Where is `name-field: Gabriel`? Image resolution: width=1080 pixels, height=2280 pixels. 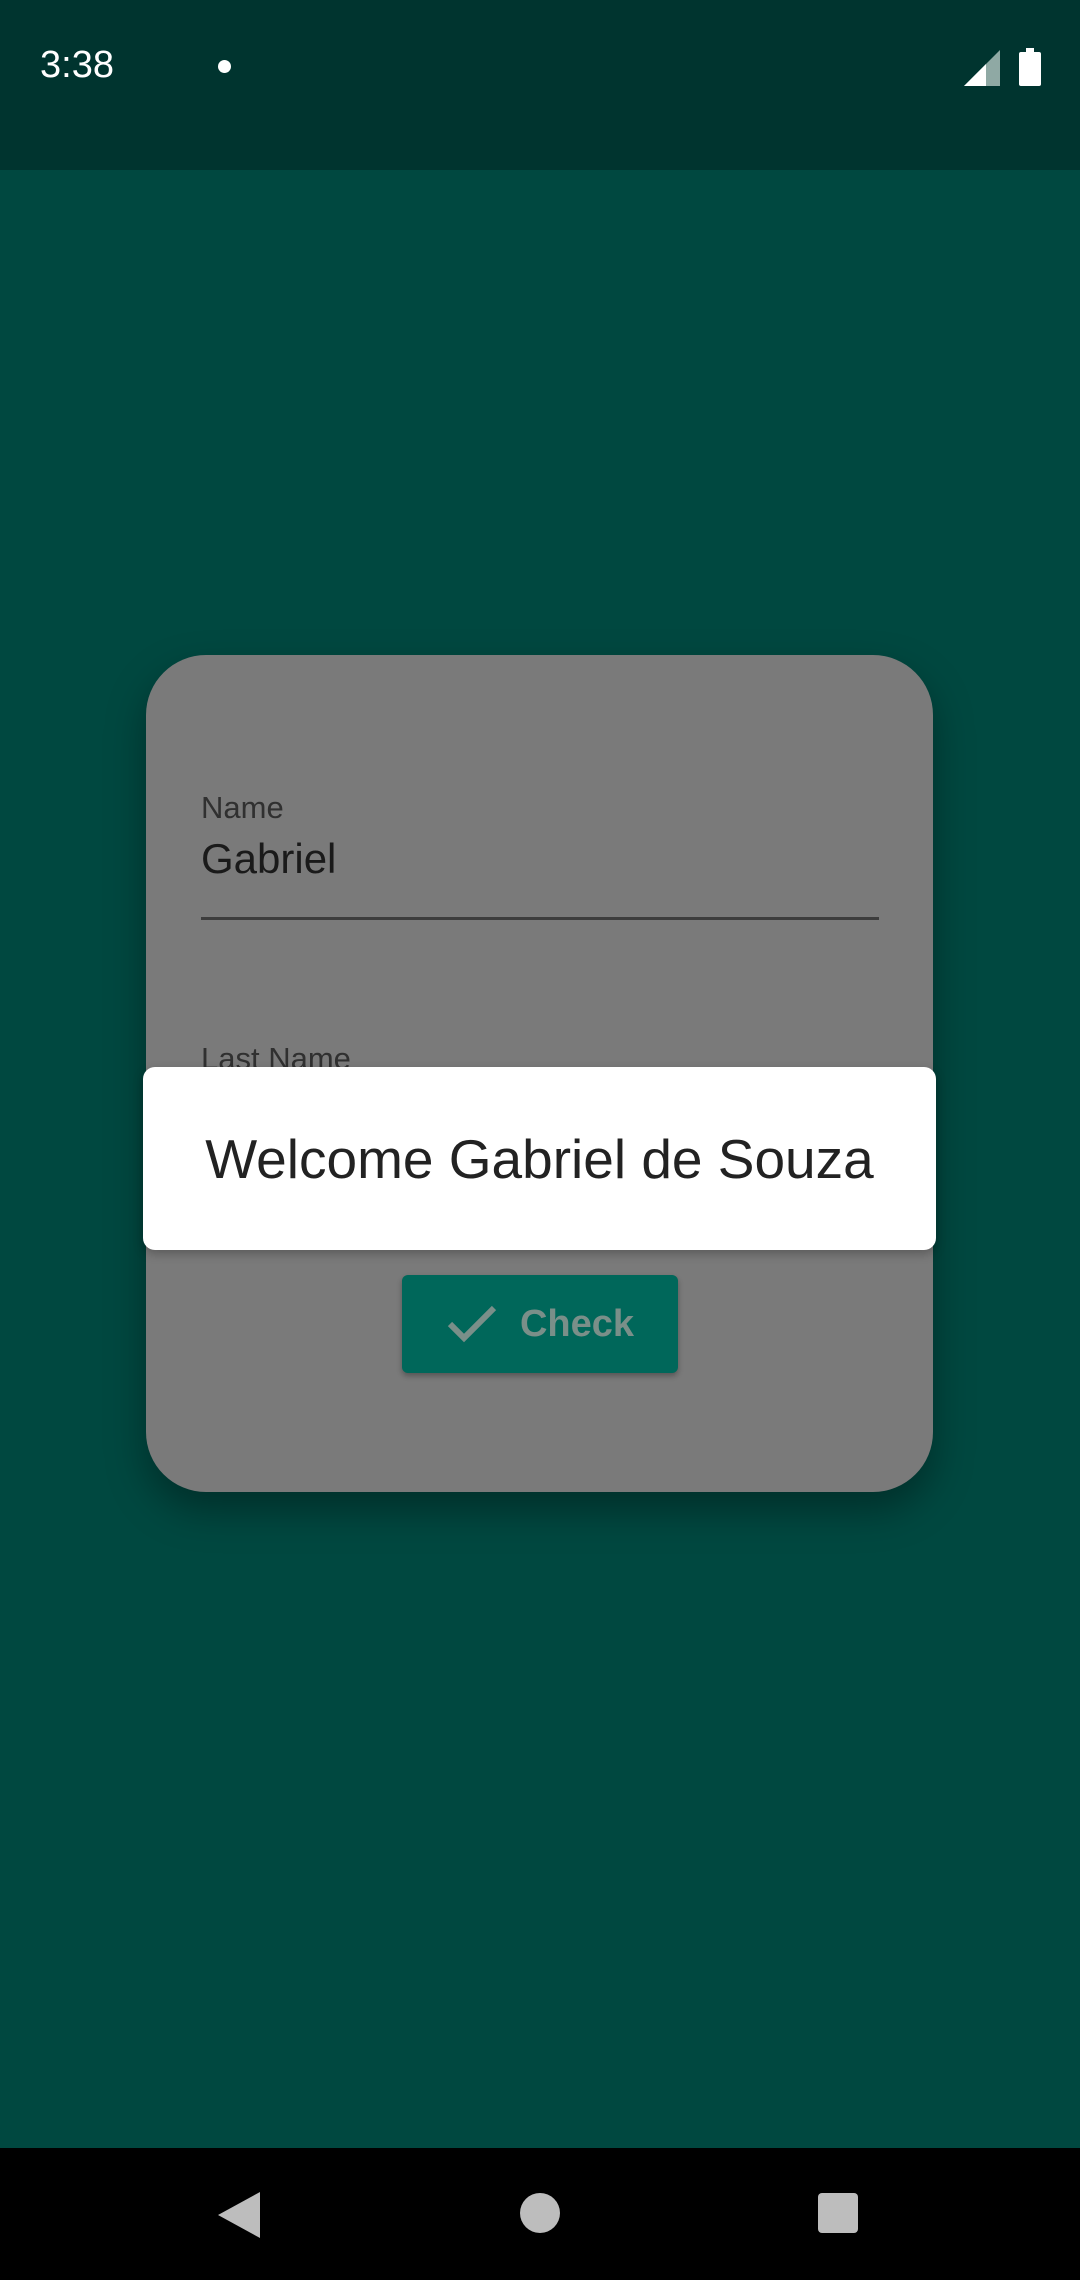
name-field: Gabriel is located at coordinates (268, 859).